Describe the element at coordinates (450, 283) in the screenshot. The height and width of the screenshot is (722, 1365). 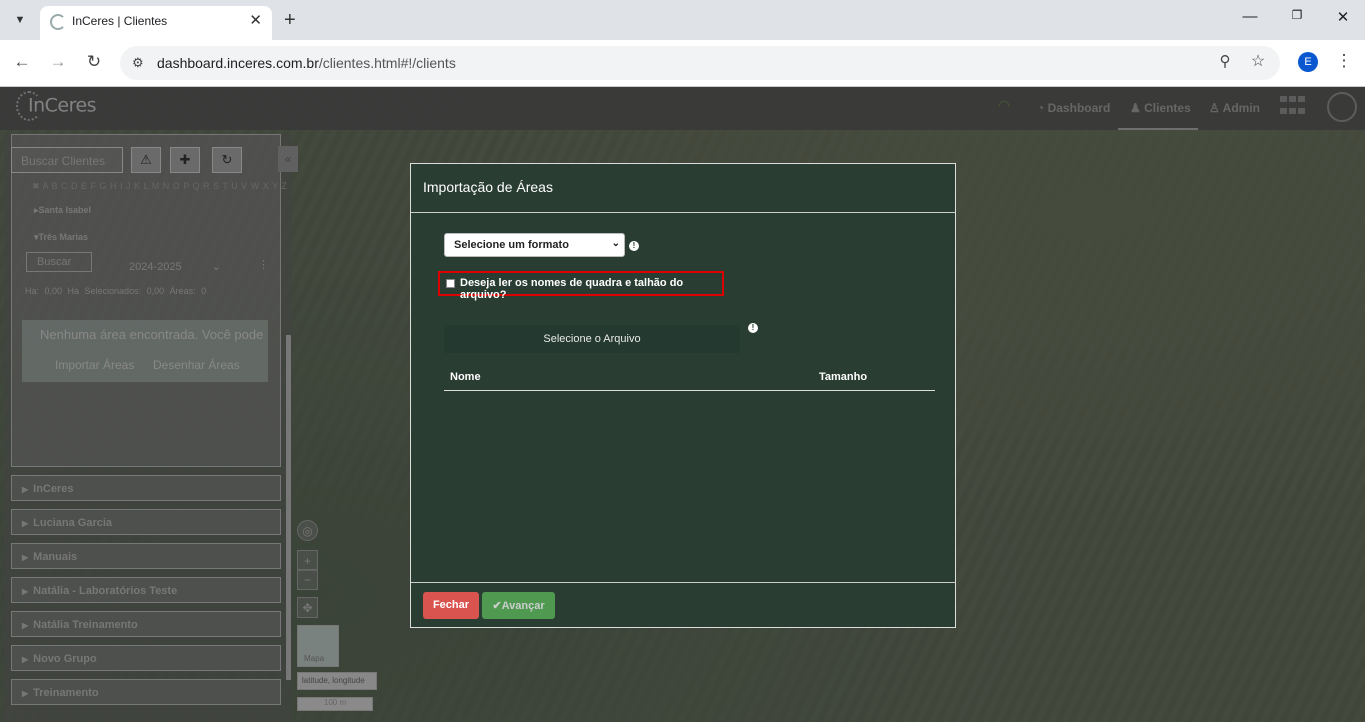
I see `read-names-checkbox` at that location.